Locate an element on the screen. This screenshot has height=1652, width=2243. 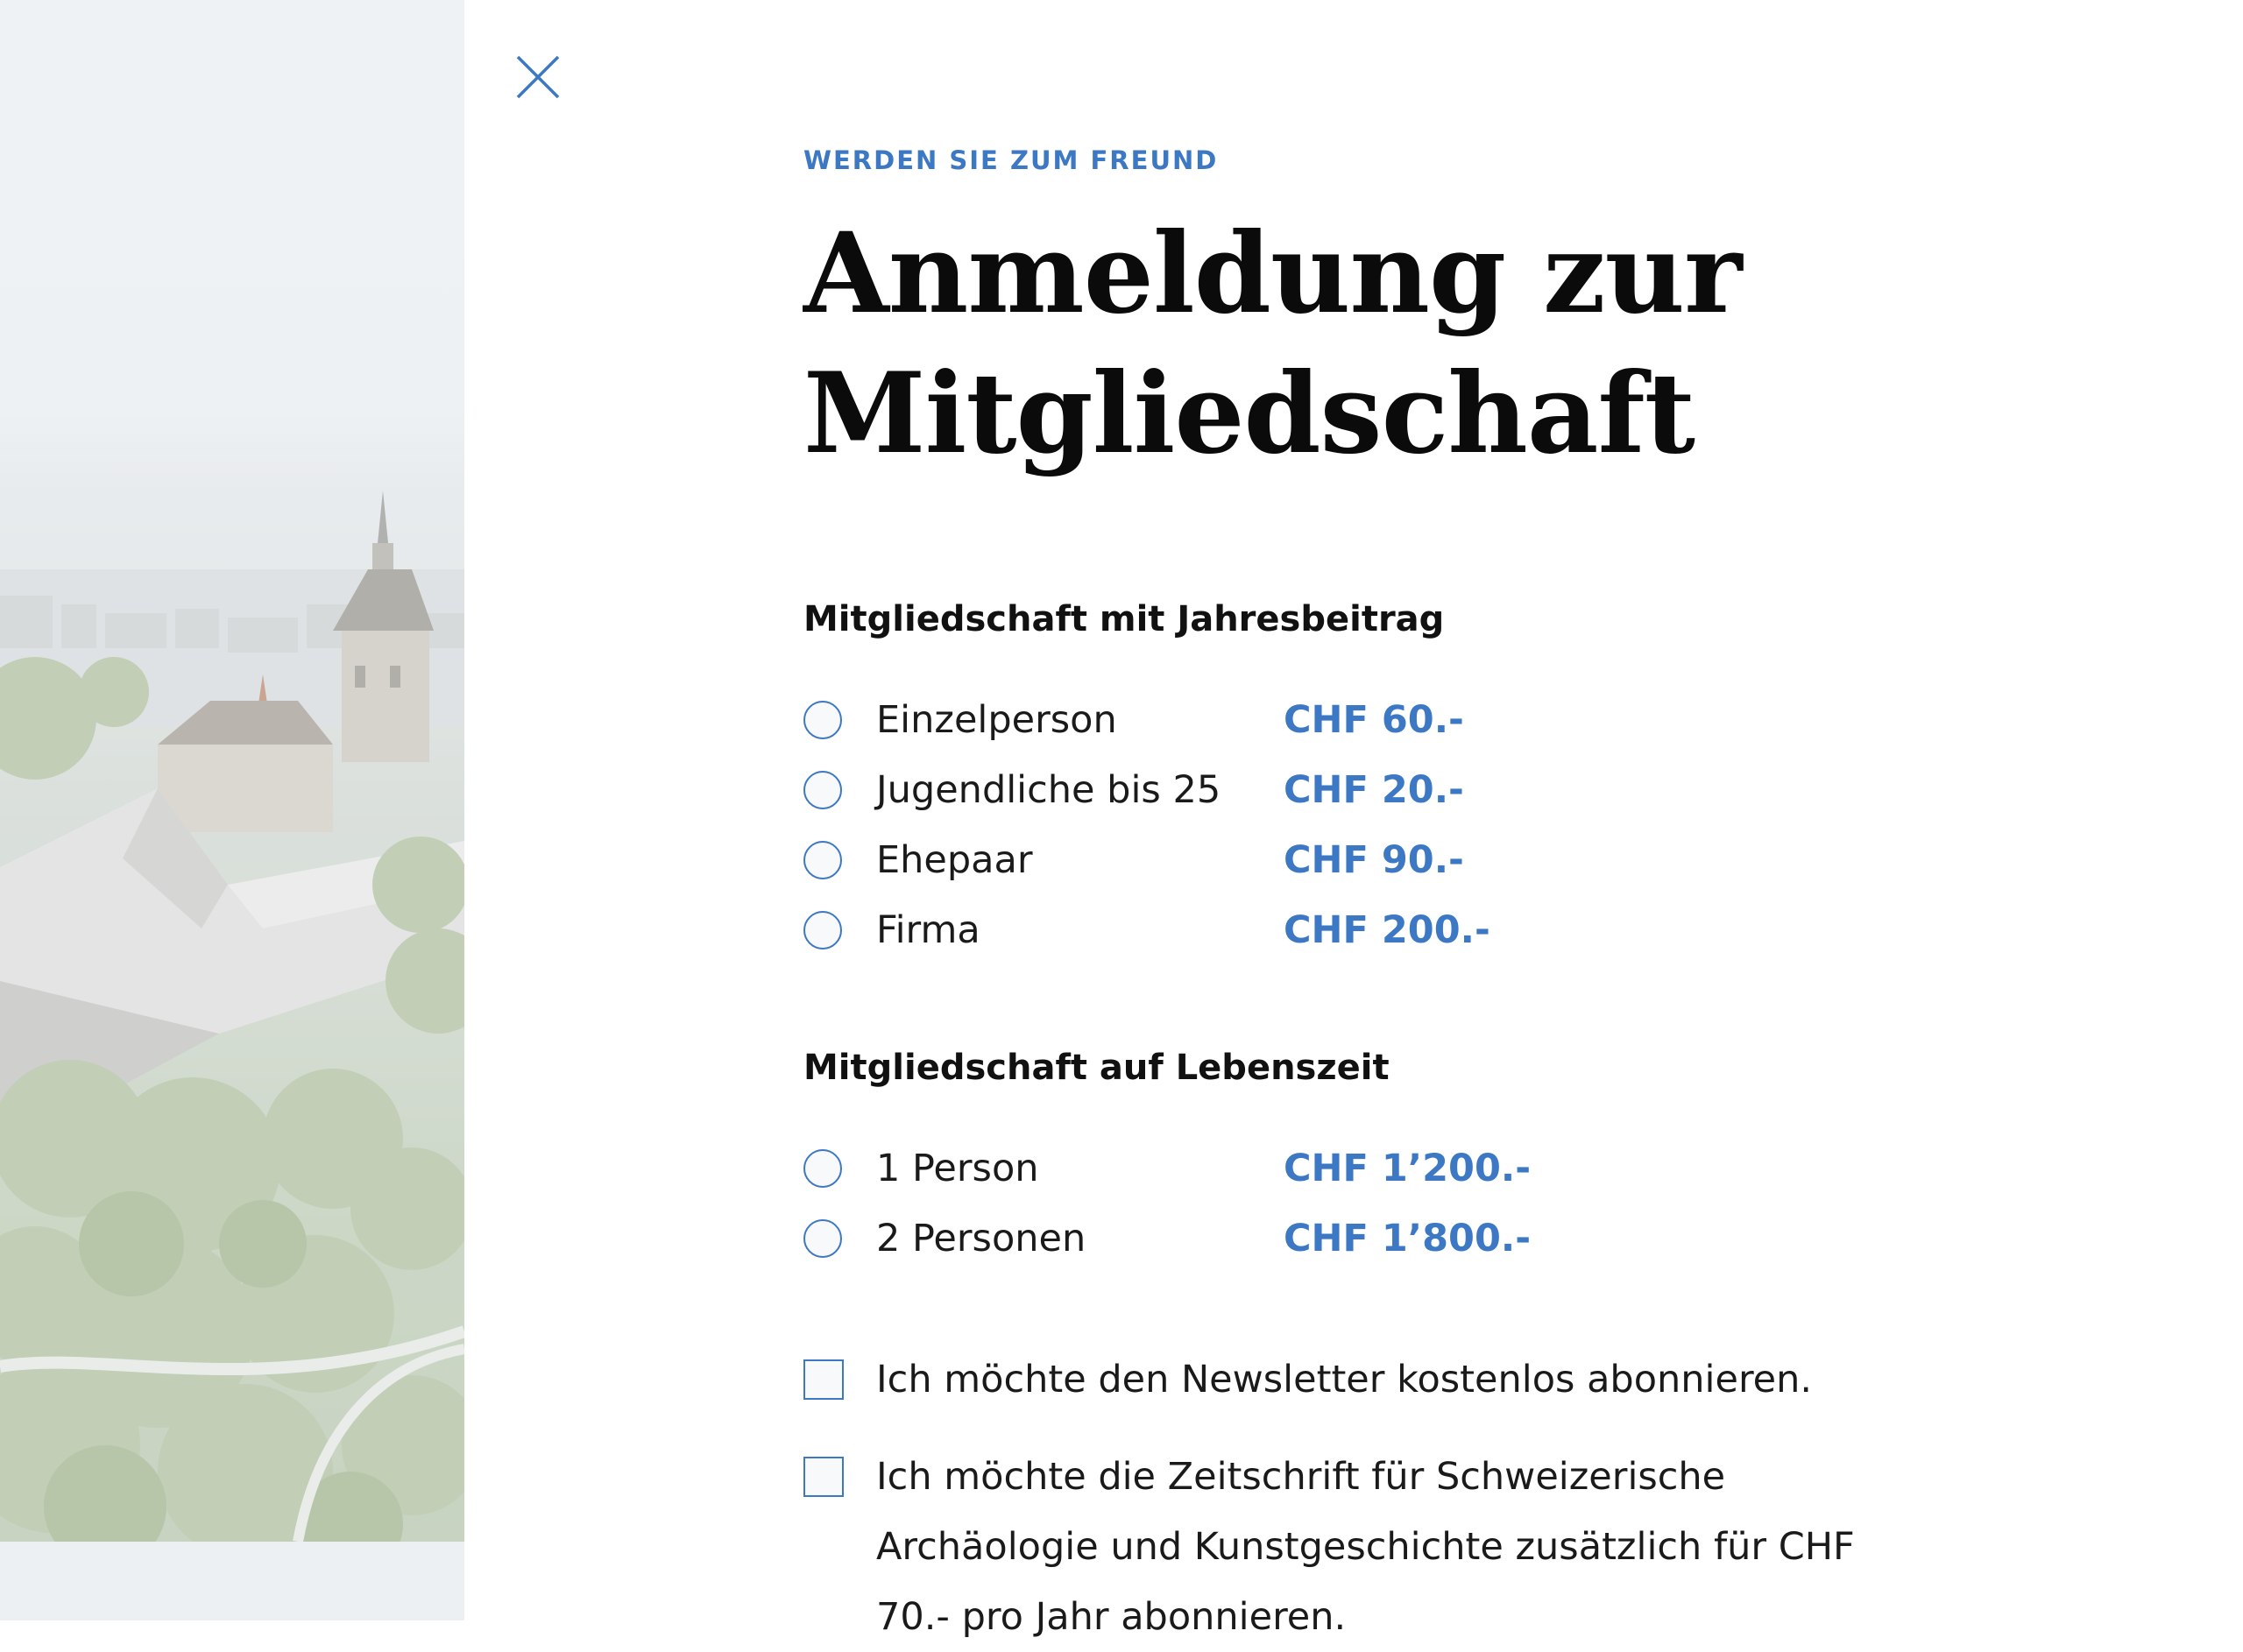
option-price: CHF 60.- is located at coordinates (1374, 720).